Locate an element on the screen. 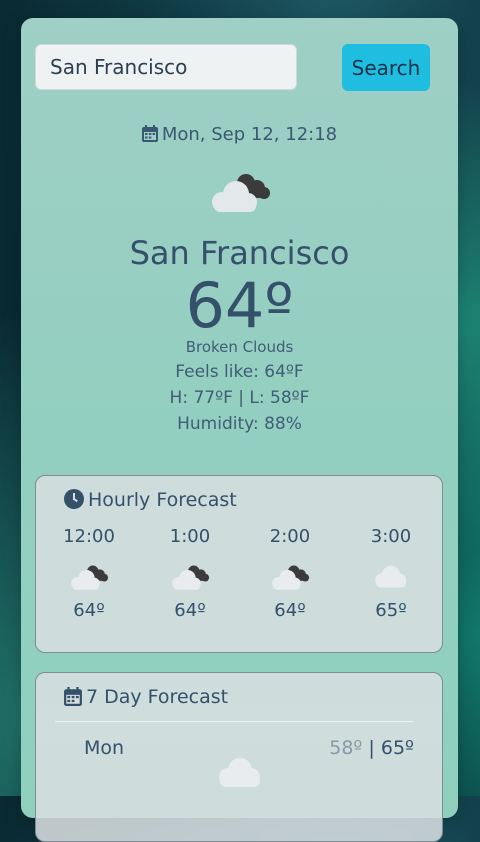 Image resolution: width=480 pixels, height=842 pixels. current-date: Mon, Sep 12, 12:18 is located at coordinates (239, 135).